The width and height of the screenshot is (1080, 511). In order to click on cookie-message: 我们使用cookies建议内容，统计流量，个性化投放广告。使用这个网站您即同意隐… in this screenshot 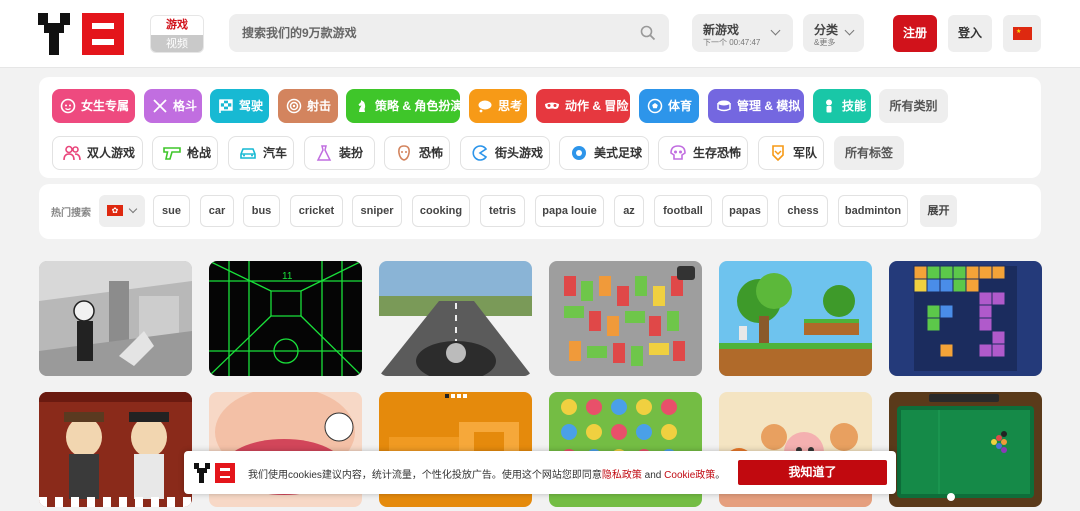, I will do `click(486, 473)`.